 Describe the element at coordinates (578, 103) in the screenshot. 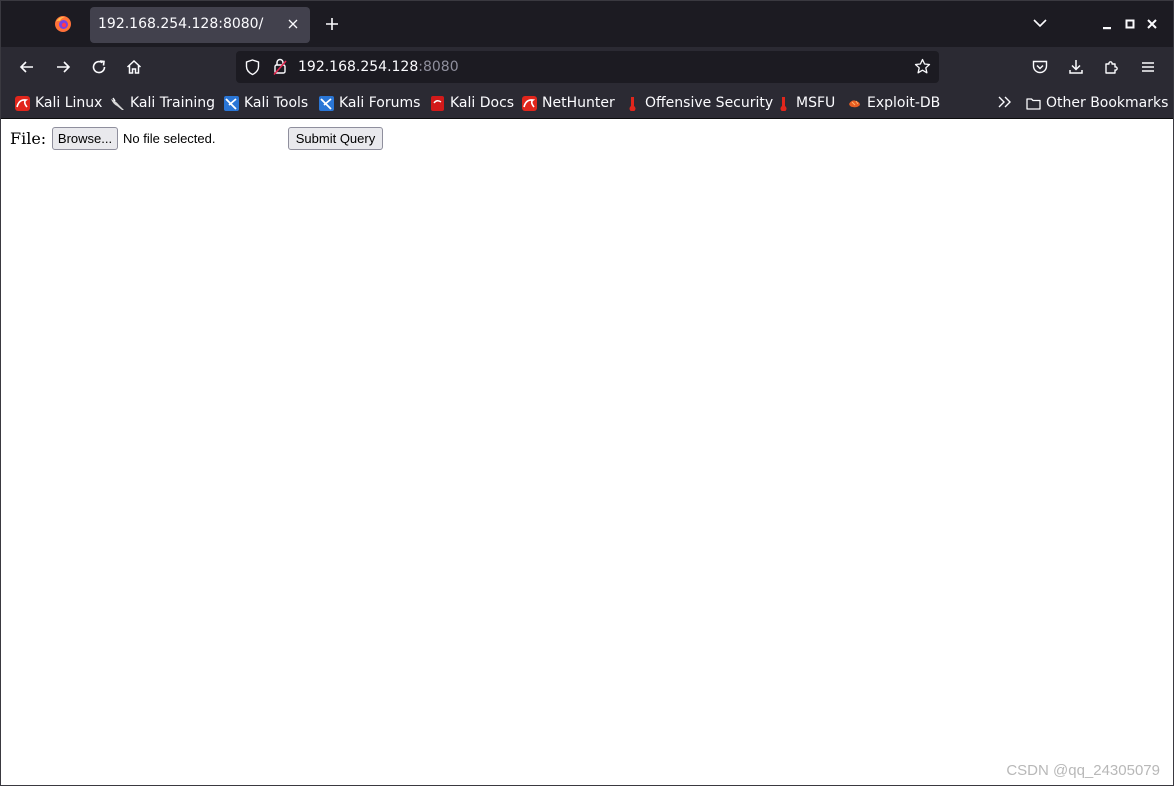

I see `bookmark-label: NetHunter` at that location.